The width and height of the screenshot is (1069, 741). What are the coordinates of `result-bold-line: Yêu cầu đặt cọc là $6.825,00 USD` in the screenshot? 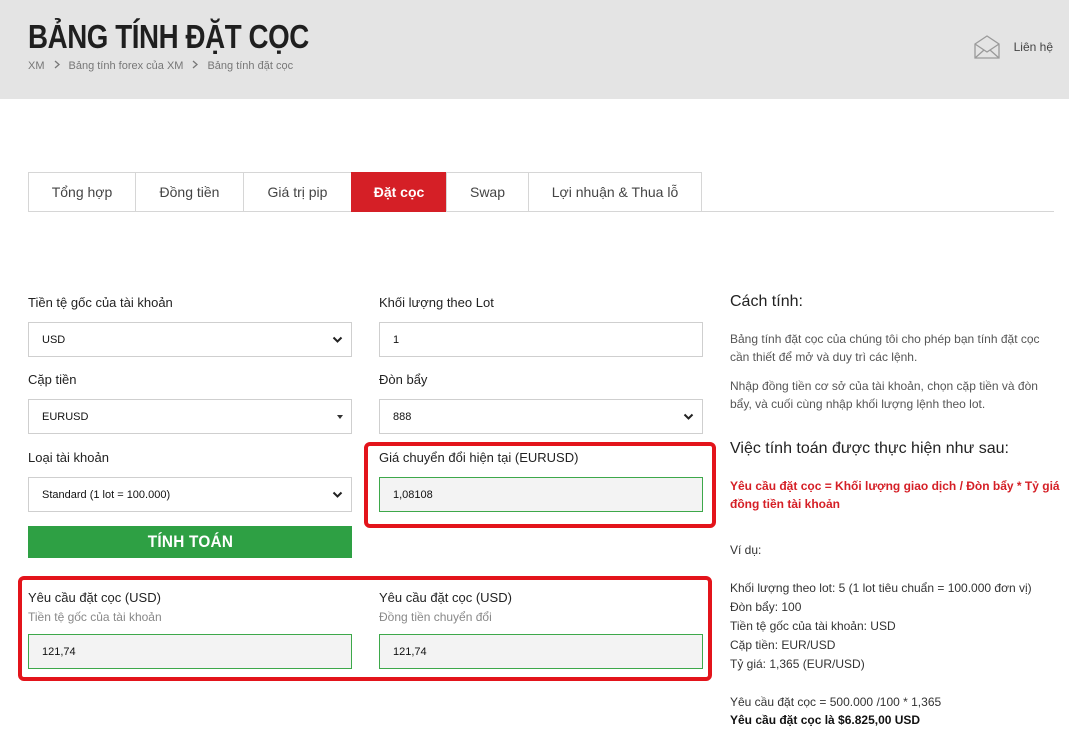 It's located at (825, 720).